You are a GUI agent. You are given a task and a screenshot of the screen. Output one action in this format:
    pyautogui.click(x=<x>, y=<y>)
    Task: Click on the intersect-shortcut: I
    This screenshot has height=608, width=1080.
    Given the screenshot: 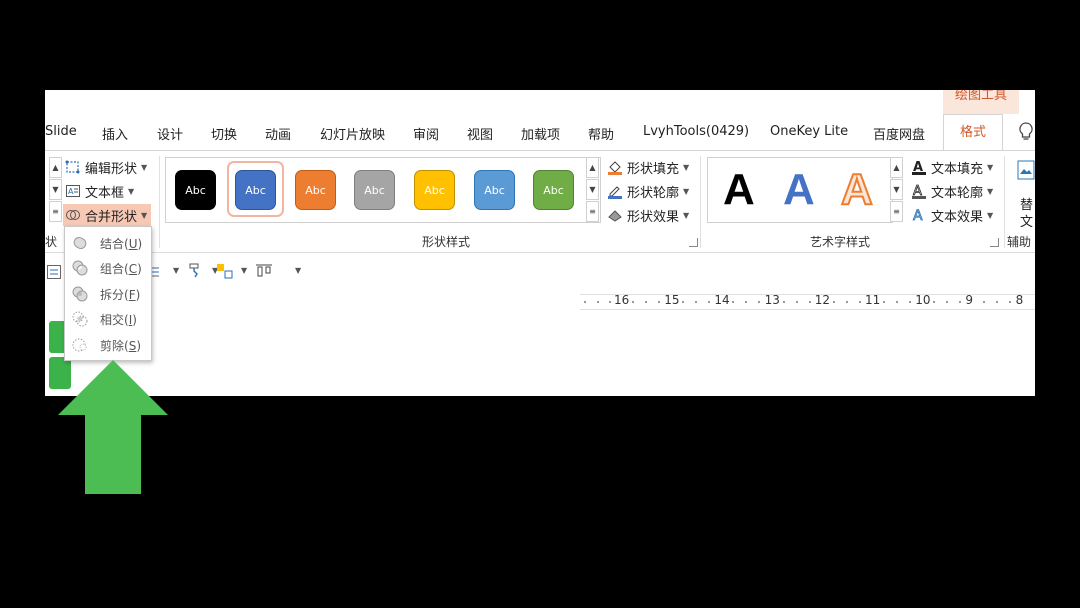 What is the action you would take?
    pyautogui.click(x=130, y=319)
    